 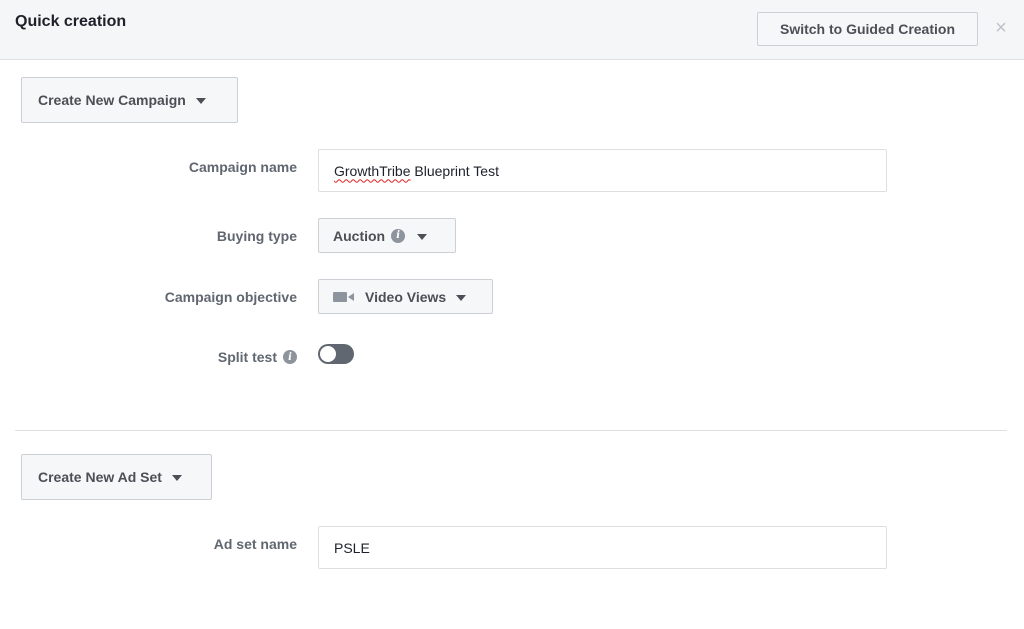 What do you see at coordinates (387, 235) in the screenshot?
I see `buying-type-dropdown: Auction i` at bounding box center [387, 235].